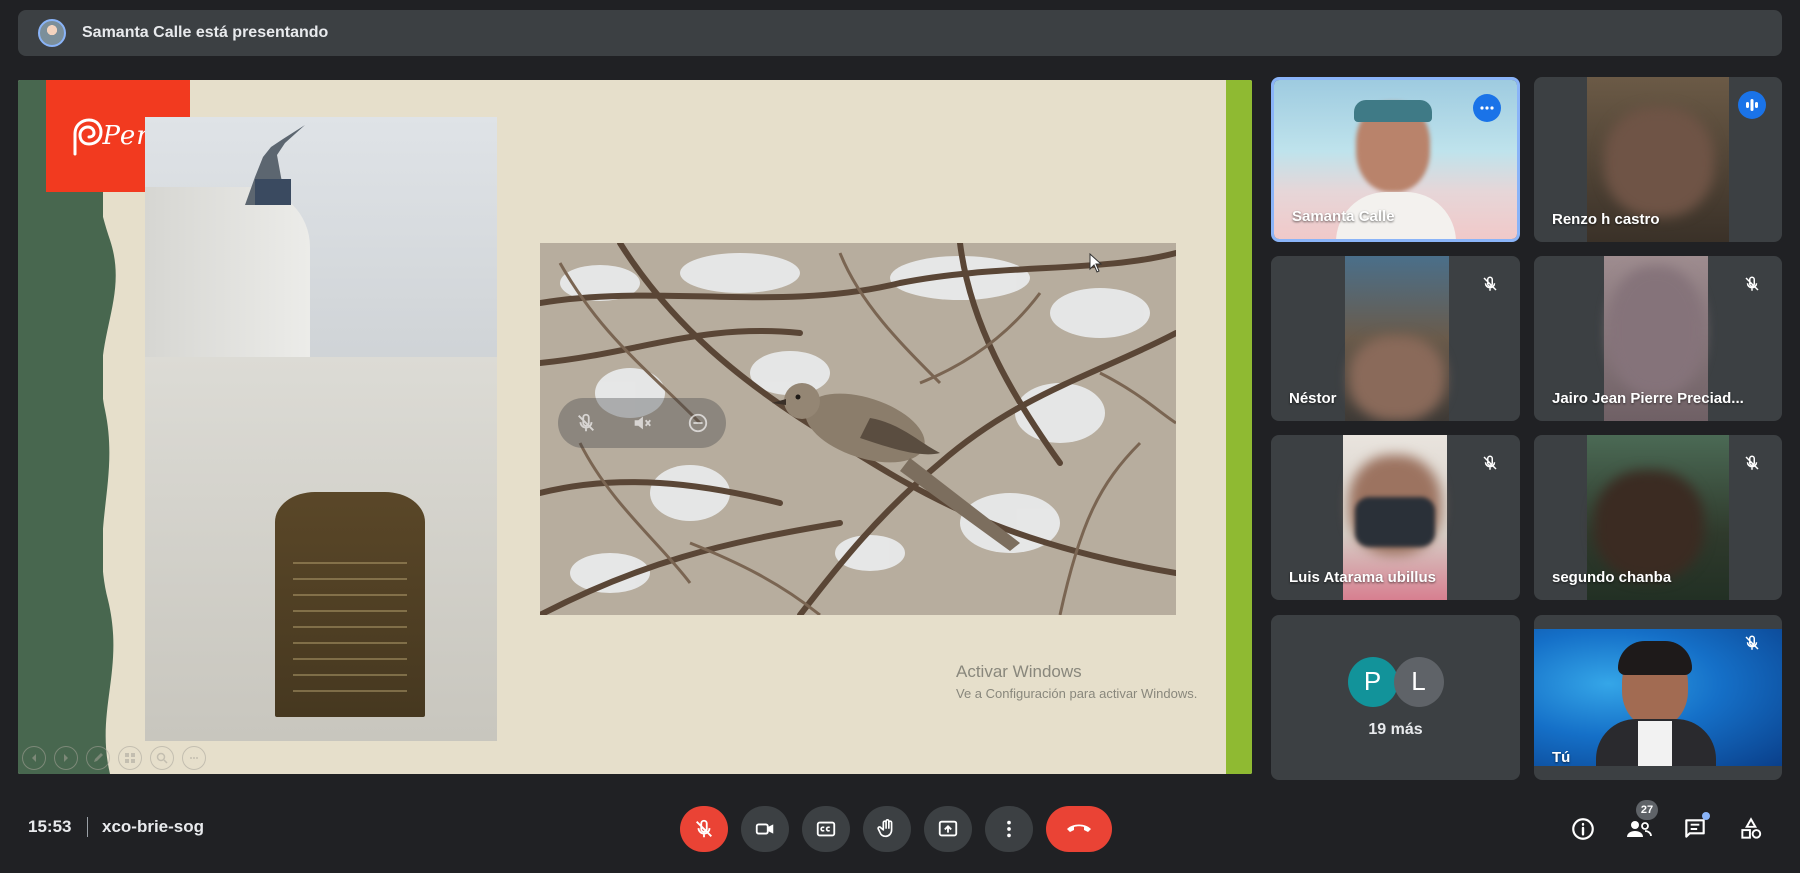  I want to click on previous-slide-icon, so click(34, 758).